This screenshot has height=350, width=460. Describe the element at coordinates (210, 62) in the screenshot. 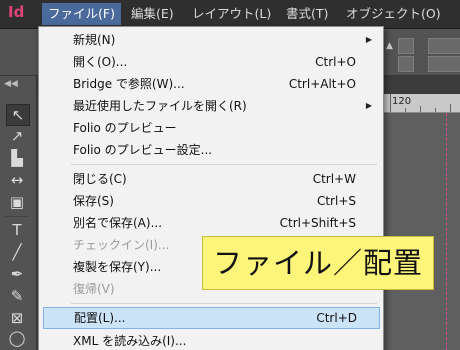

I see `menu-item-open: 開く(O)... Ctrl+O` at that location.